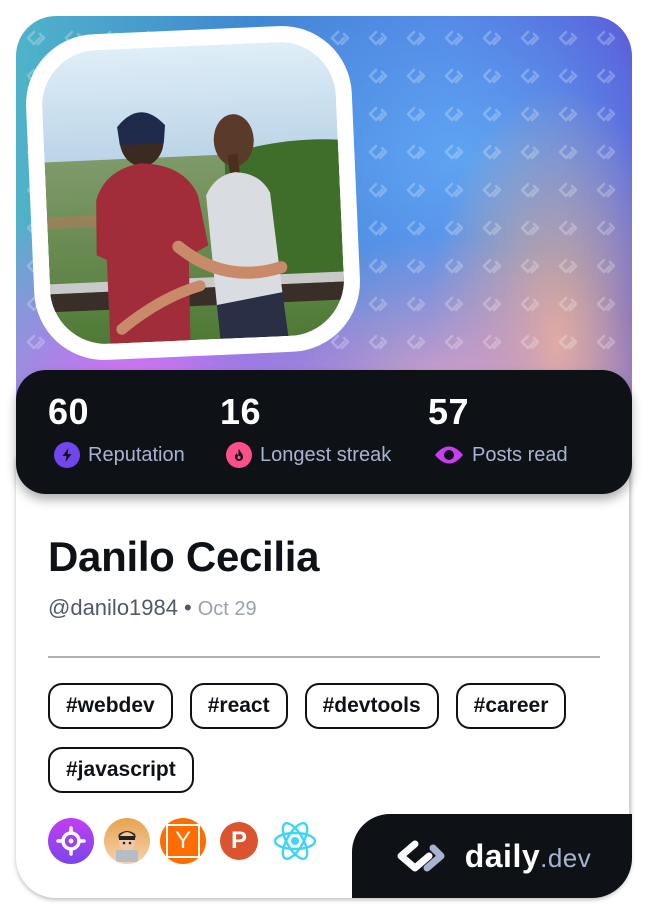  What do you see at coordinates (449, 455) in the screenshot?
I see `eye-icon` at bounding box center [449, 455].